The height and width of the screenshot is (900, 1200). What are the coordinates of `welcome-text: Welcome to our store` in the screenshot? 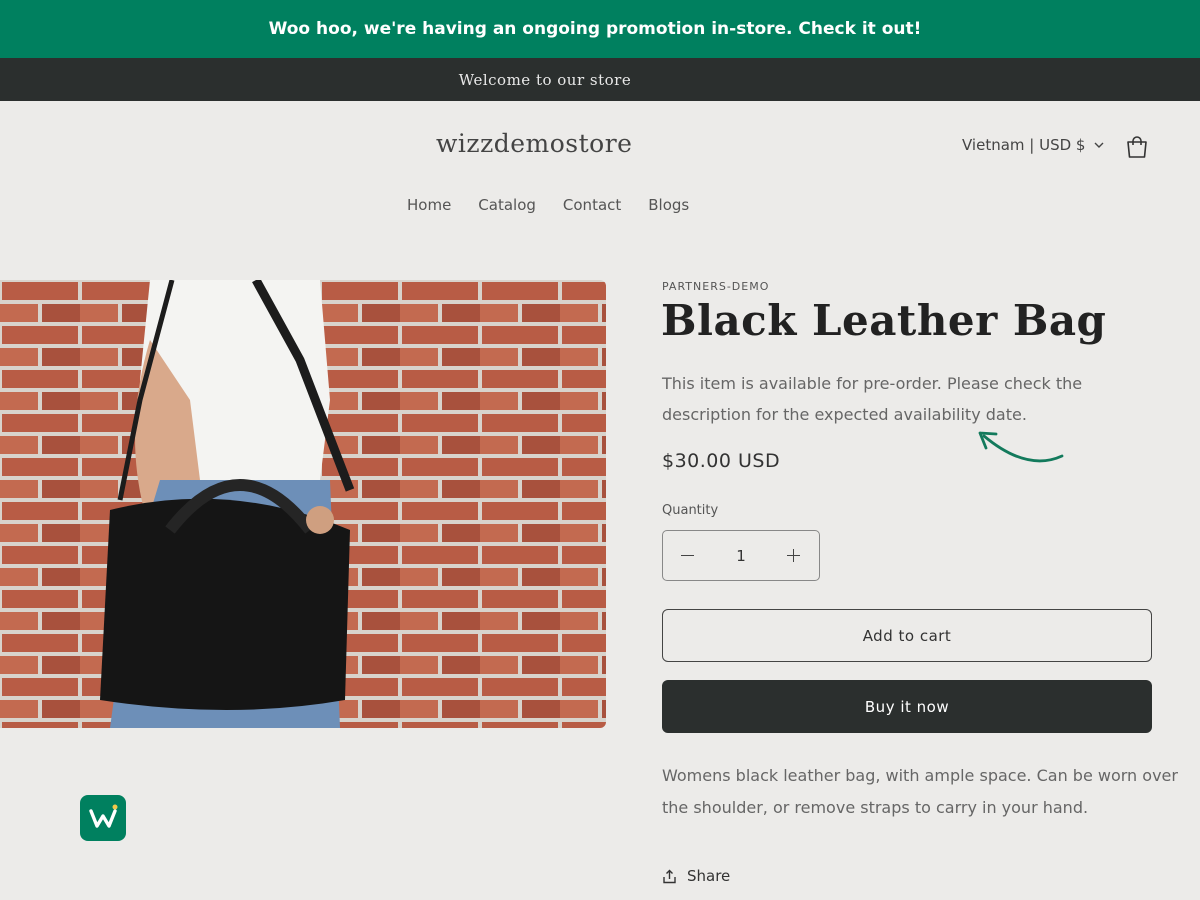 It's located at (545, 79).